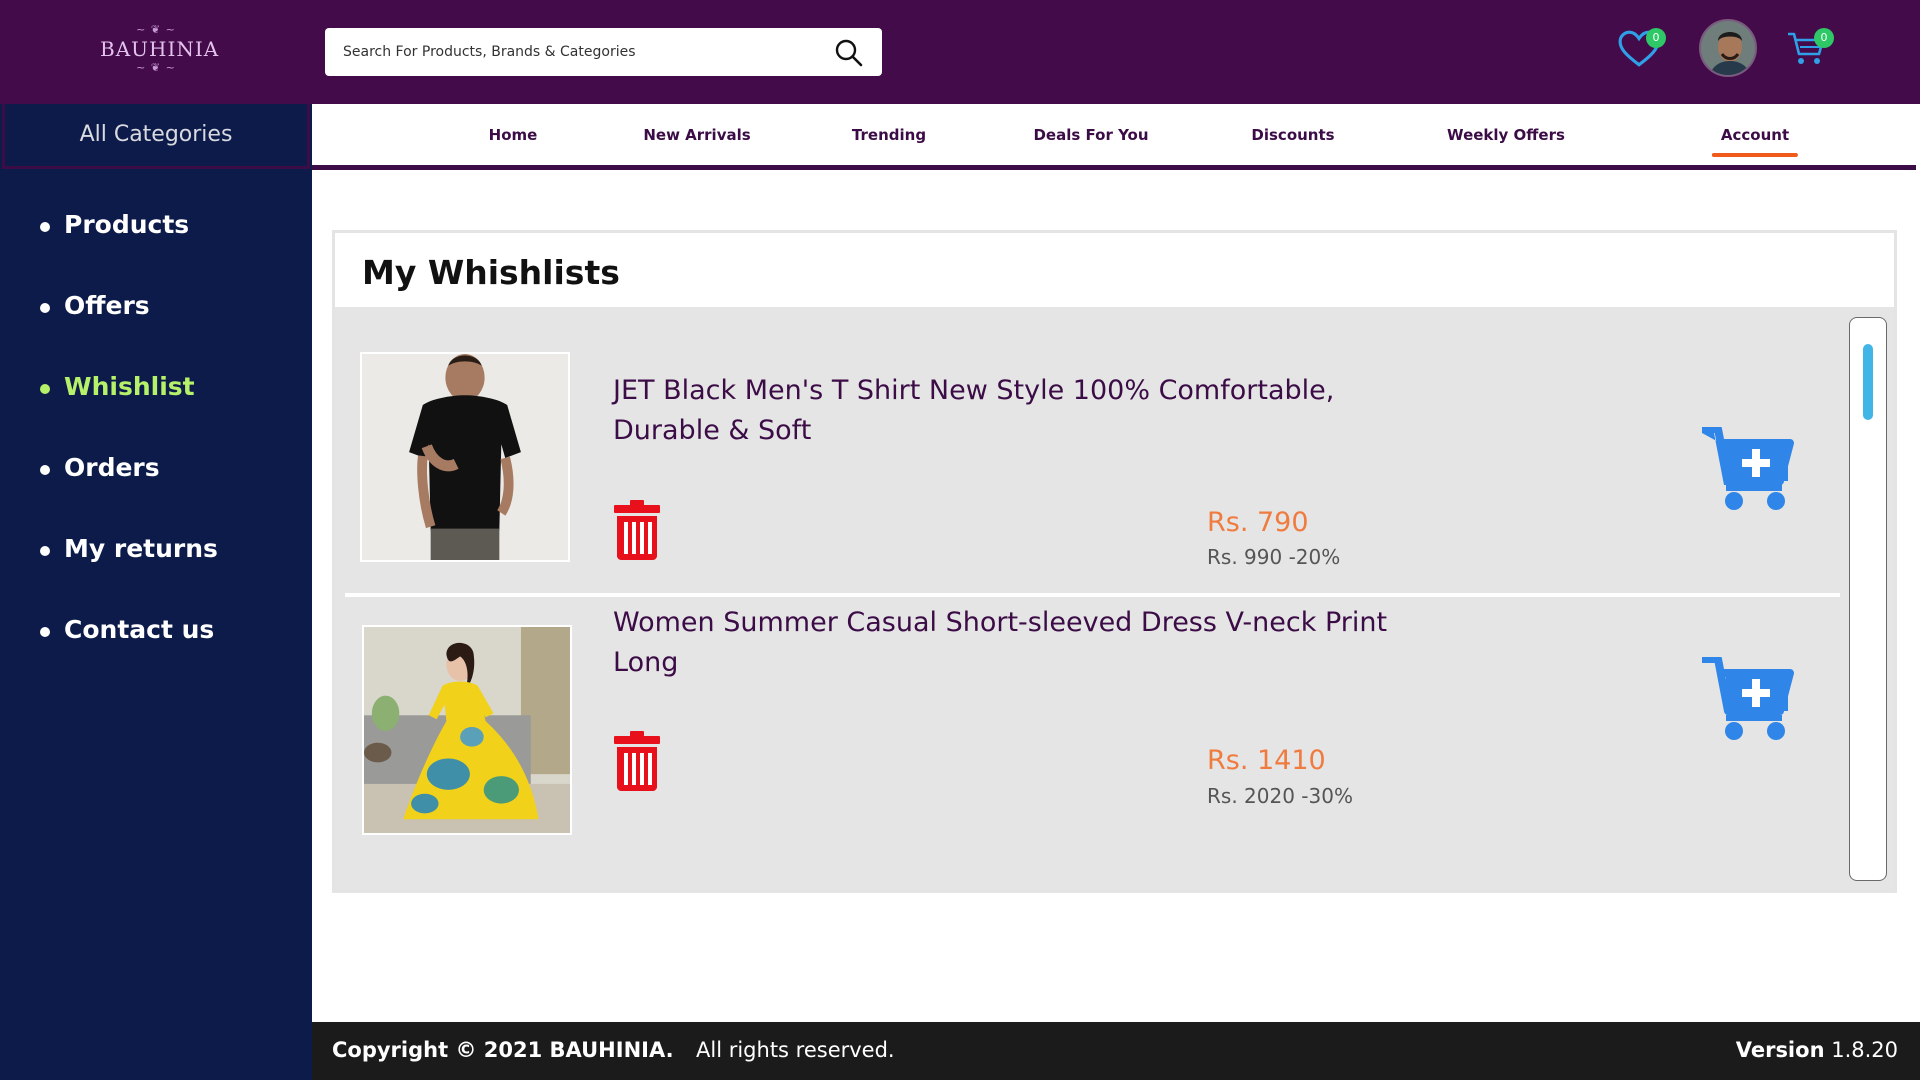 The height and width of the screenshot is (1080, 1920). I want to click on nav-new-arrivals: New Arrivals, so click(696, 135).